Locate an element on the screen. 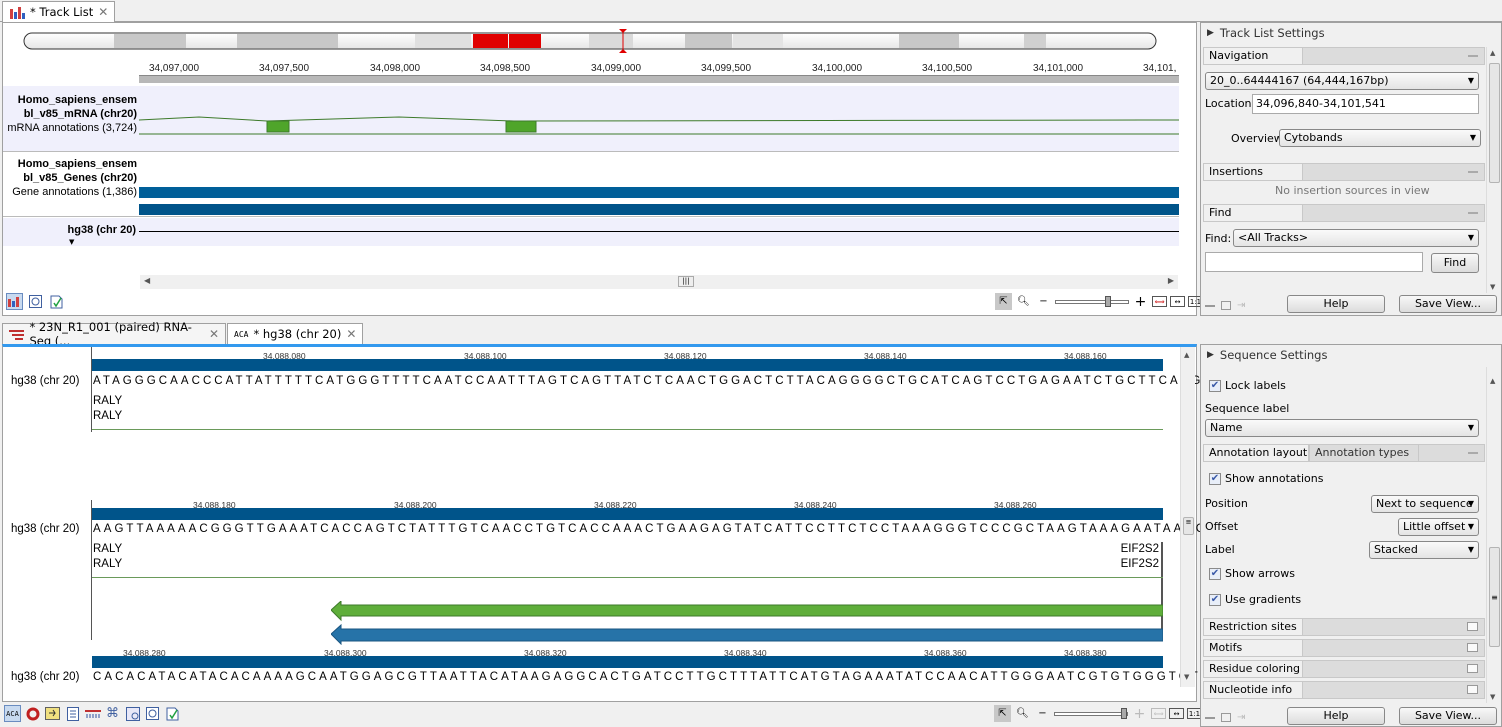  circular-view-icon is located at coordinates (32, 713).